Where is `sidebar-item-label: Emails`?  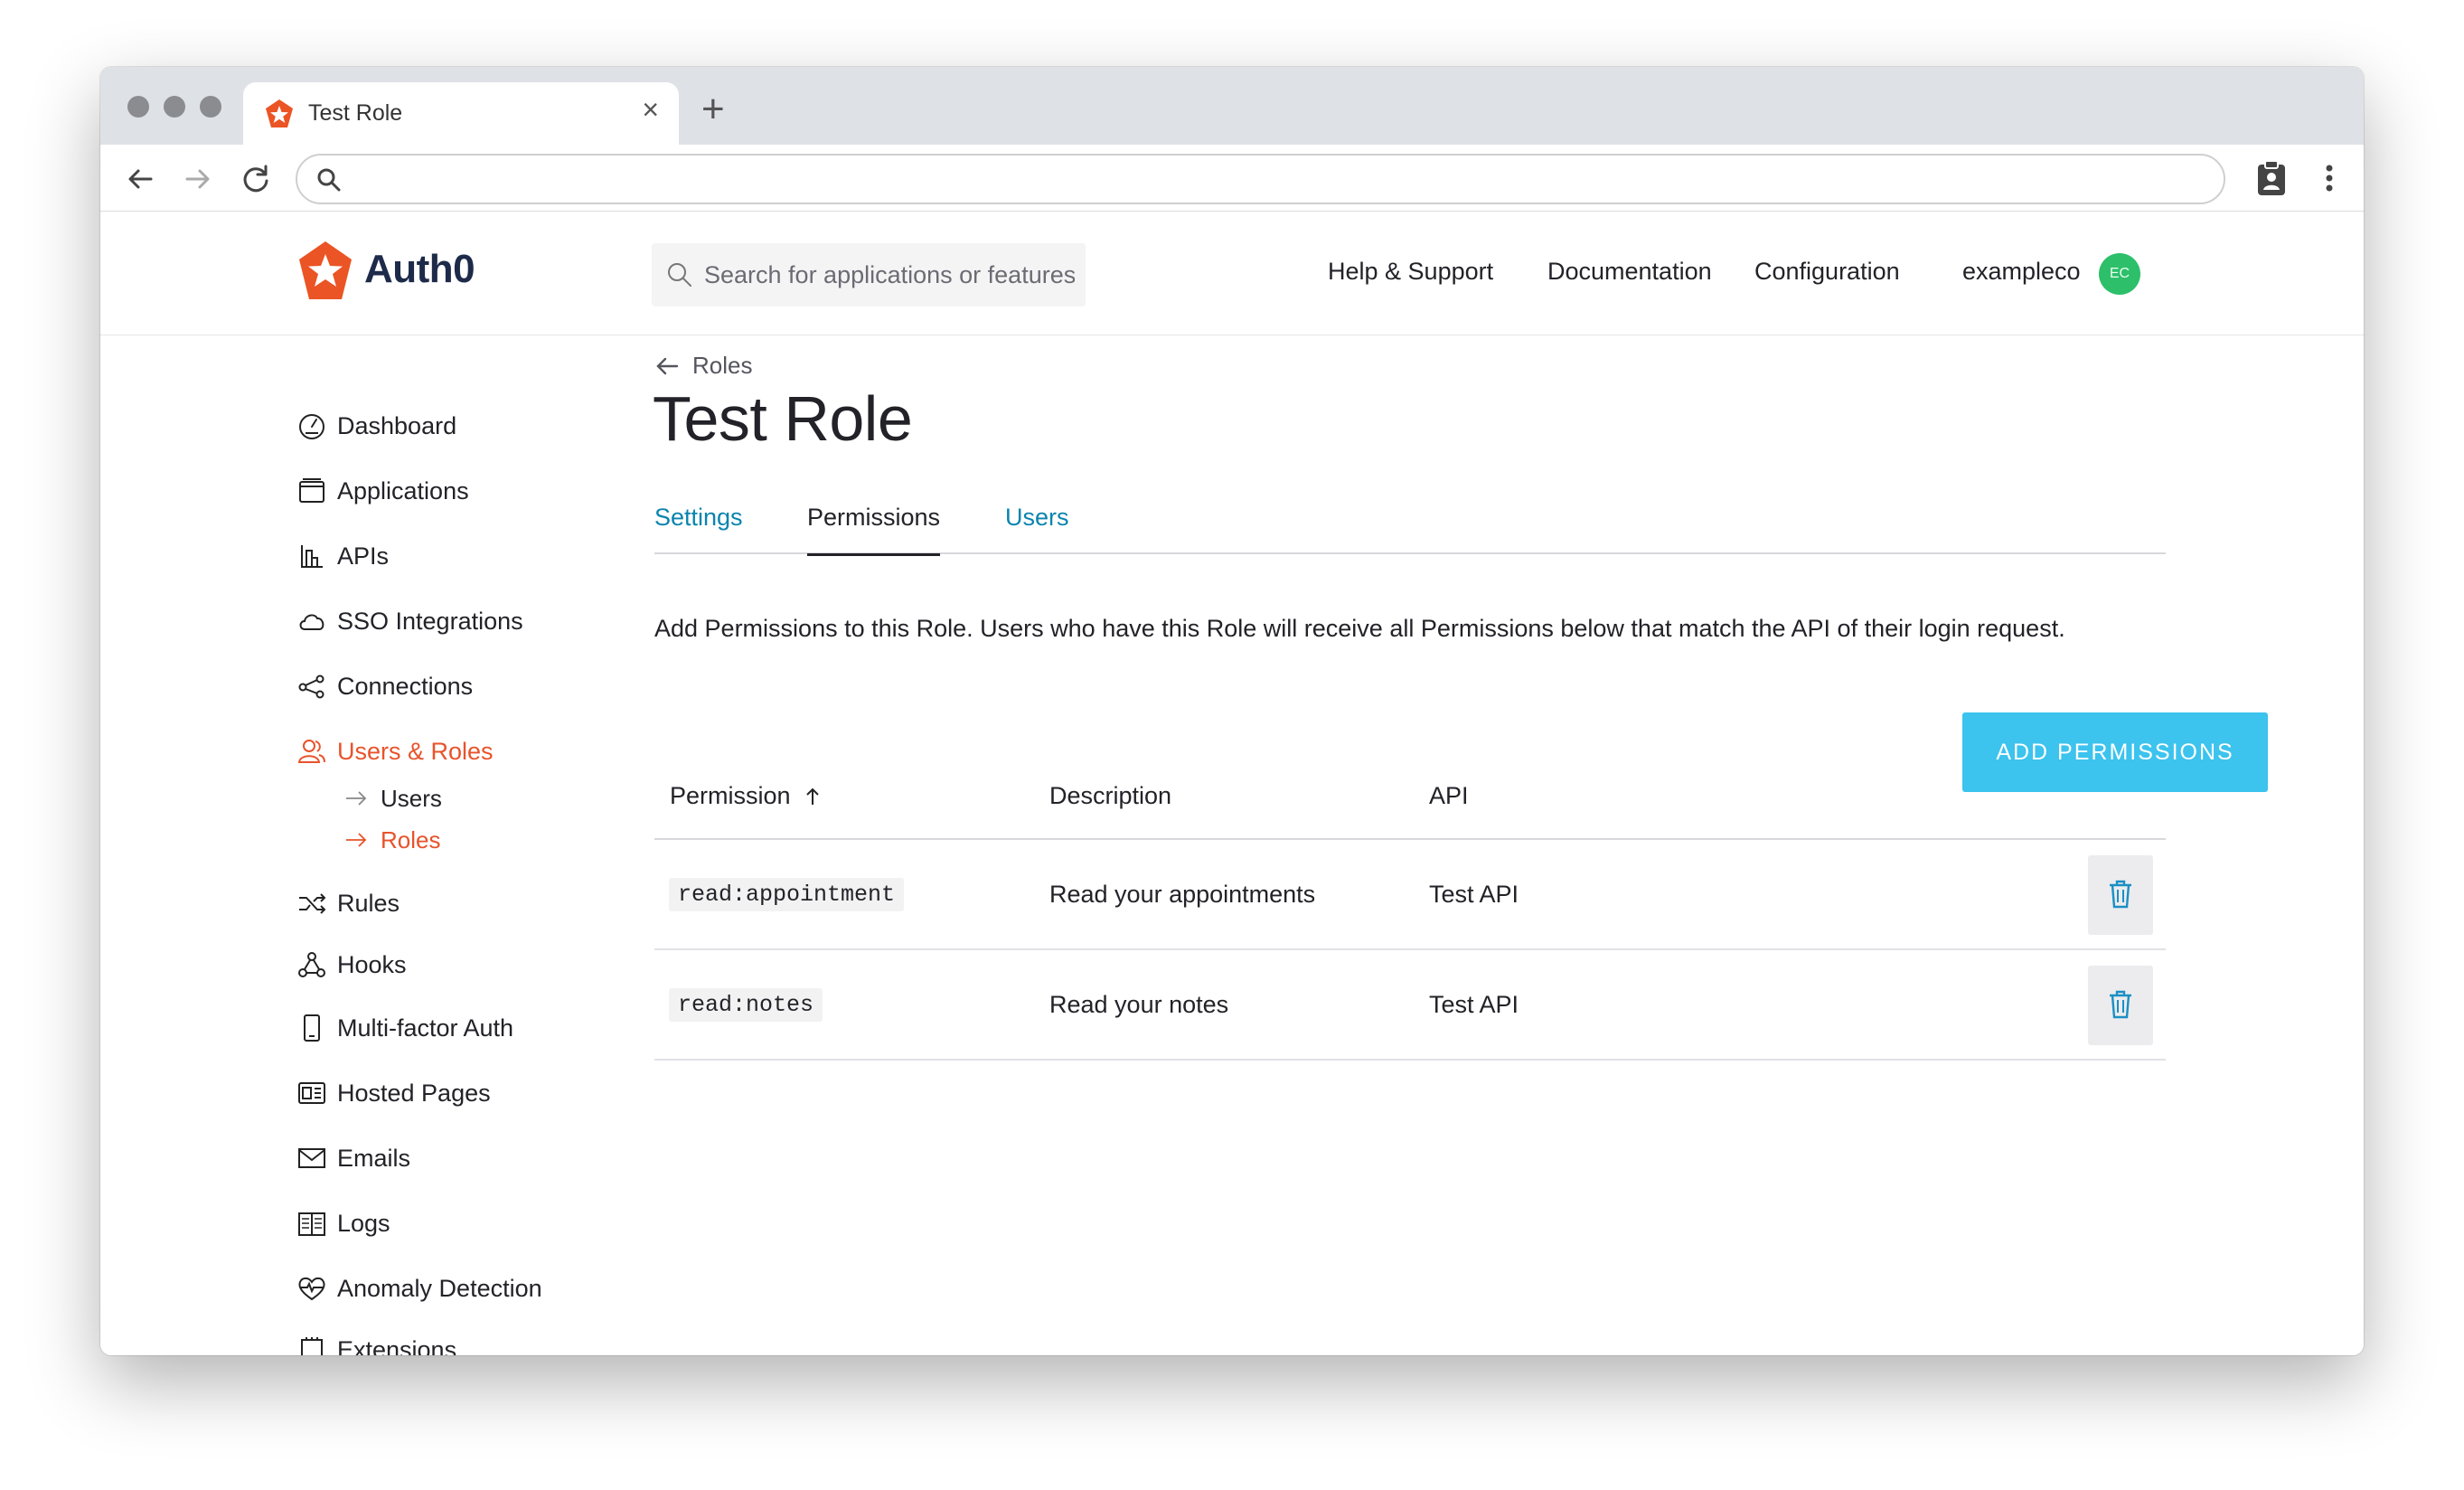
sidebar-item-label: Emails is located at coordinates (374, 1158).